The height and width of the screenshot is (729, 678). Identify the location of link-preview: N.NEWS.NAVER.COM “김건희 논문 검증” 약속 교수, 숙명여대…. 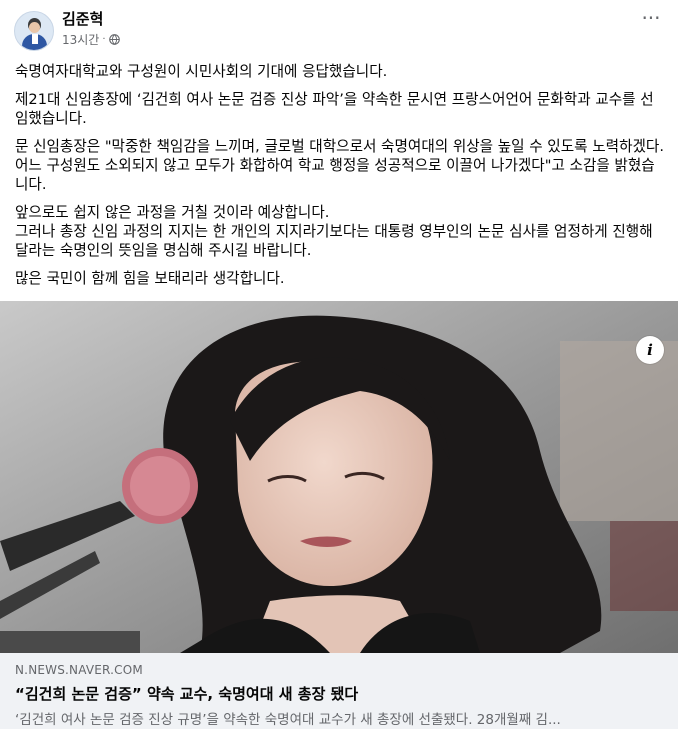
(339, 691).